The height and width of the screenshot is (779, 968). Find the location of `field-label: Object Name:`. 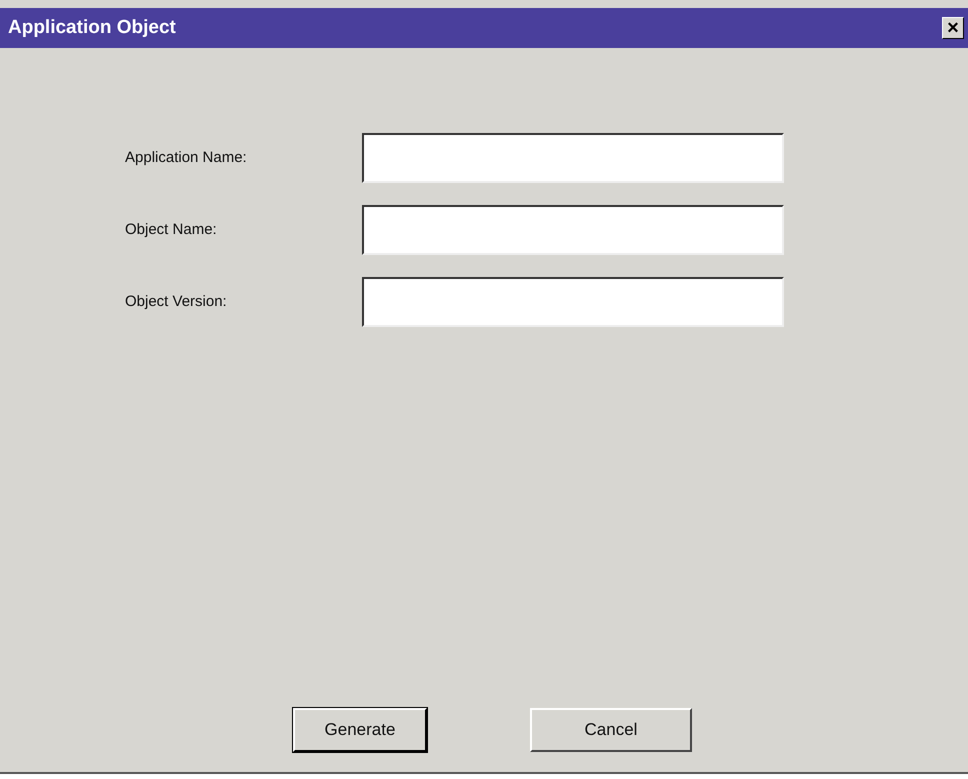

field-label: Object Name: is located at coordinates (171, 230).